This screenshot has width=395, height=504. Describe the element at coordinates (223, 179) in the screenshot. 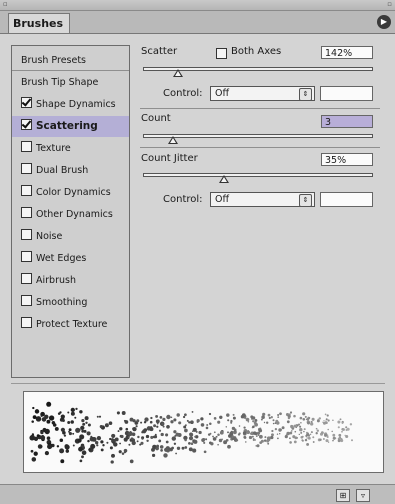

I see `count-jitter-slider-thumb` at that location.